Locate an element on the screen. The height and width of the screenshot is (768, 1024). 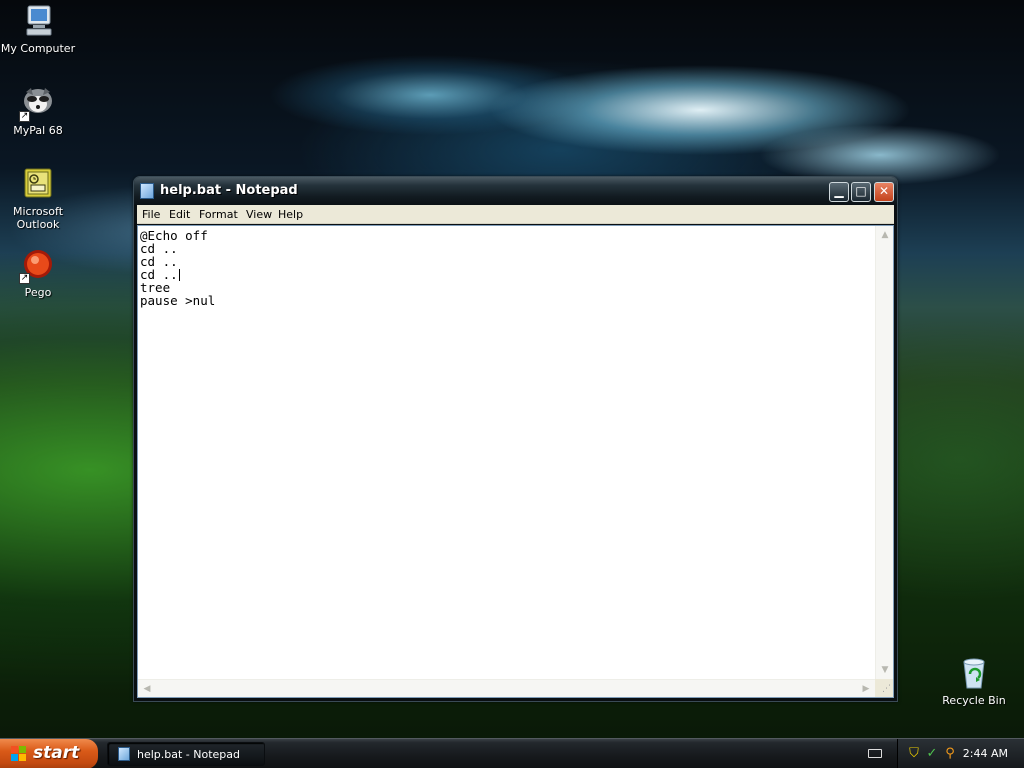
scroll-up-button: ▲ is located at coordinates (885, 235).